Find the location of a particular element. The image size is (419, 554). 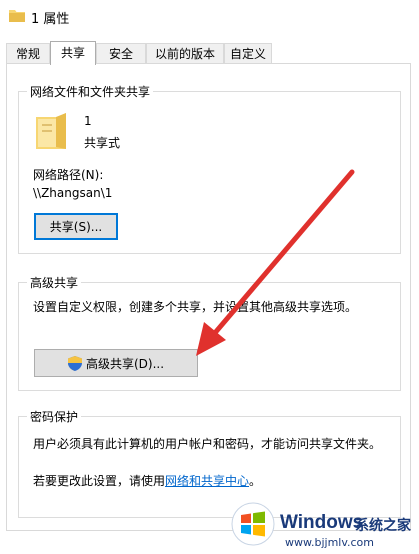

tab-sharing: 共享 is located at coordinates (73, 53).